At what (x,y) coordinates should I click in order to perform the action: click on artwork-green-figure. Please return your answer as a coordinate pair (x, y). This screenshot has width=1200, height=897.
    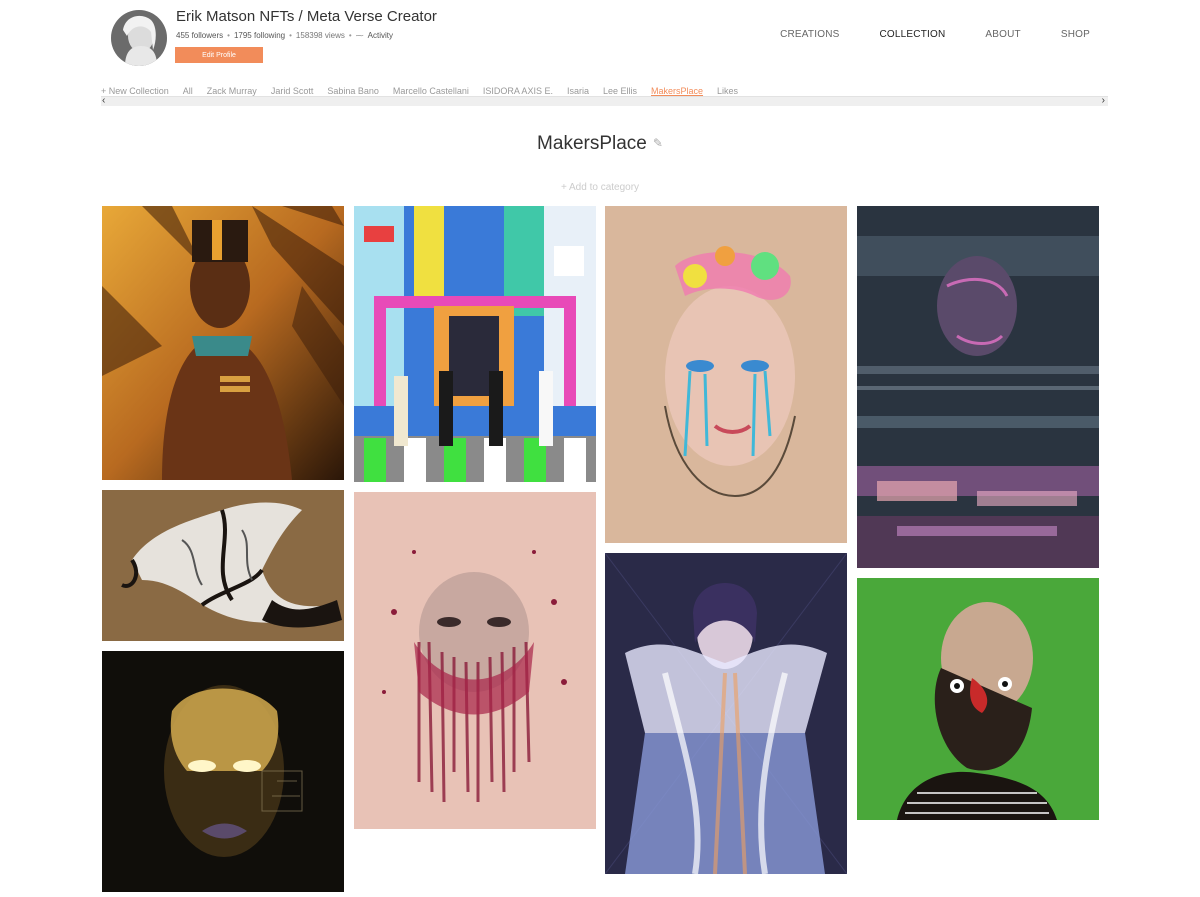
    Looking at the image, I should click on (978, 699).